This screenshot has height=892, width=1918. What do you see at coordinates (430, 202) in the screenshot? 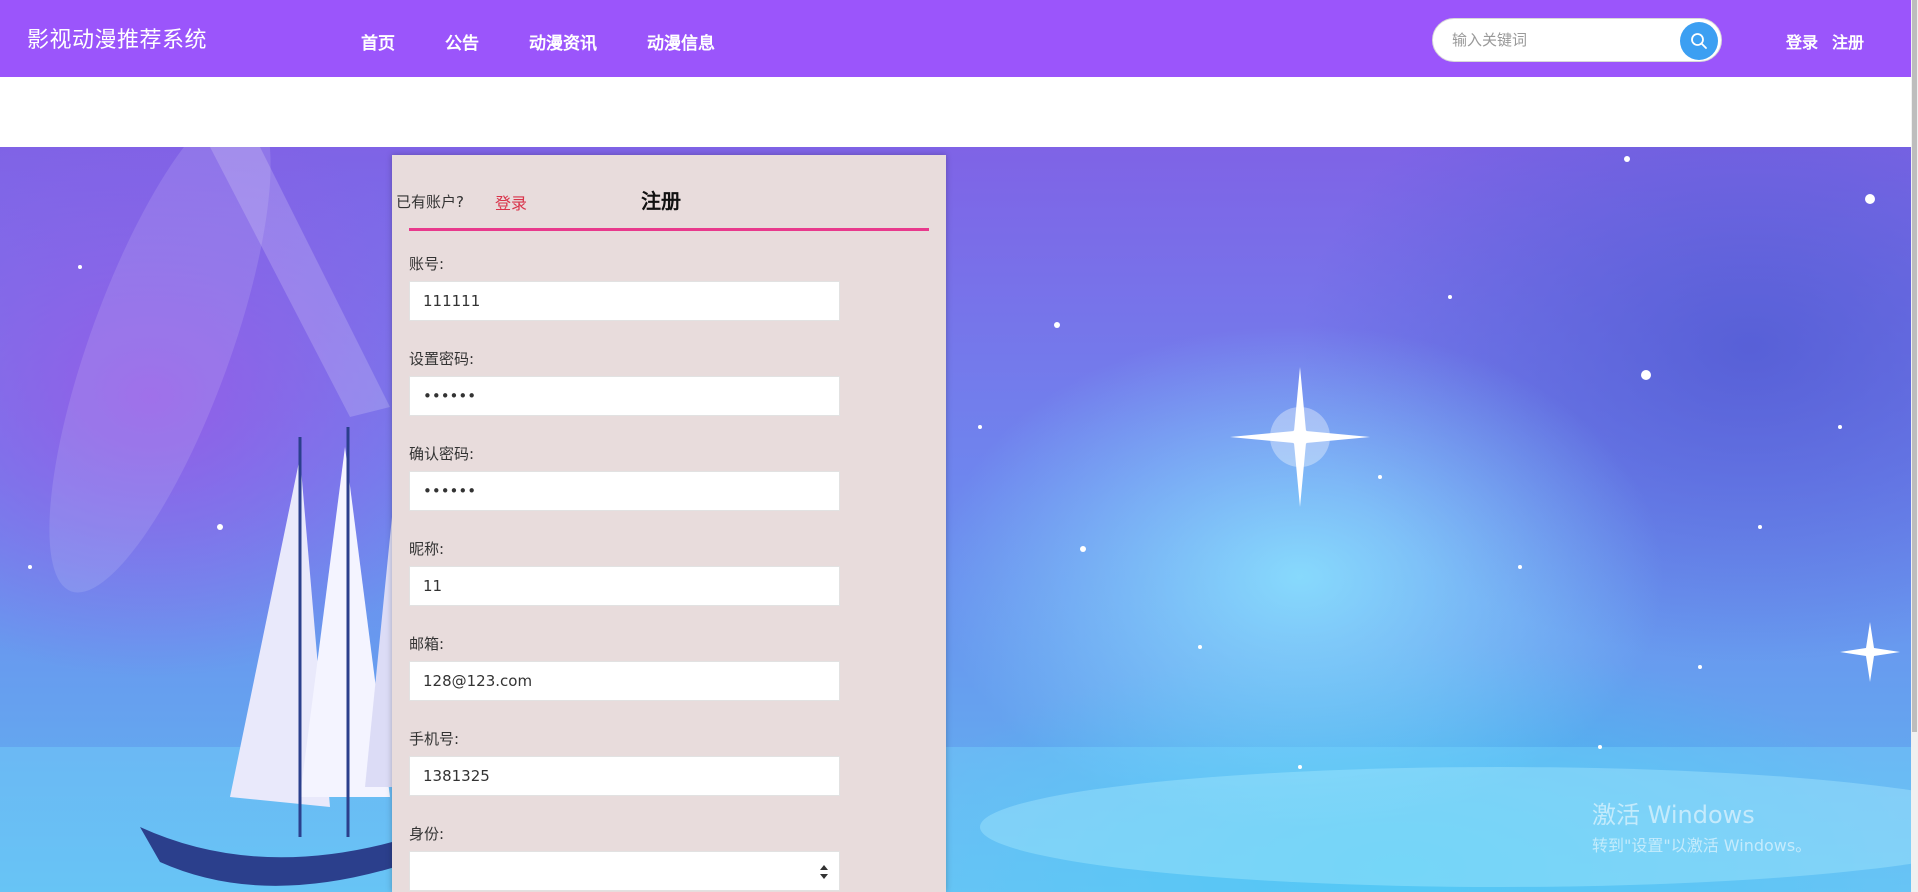
I see `has-account-text: 已有账户?` at bounding box center [430, 202].